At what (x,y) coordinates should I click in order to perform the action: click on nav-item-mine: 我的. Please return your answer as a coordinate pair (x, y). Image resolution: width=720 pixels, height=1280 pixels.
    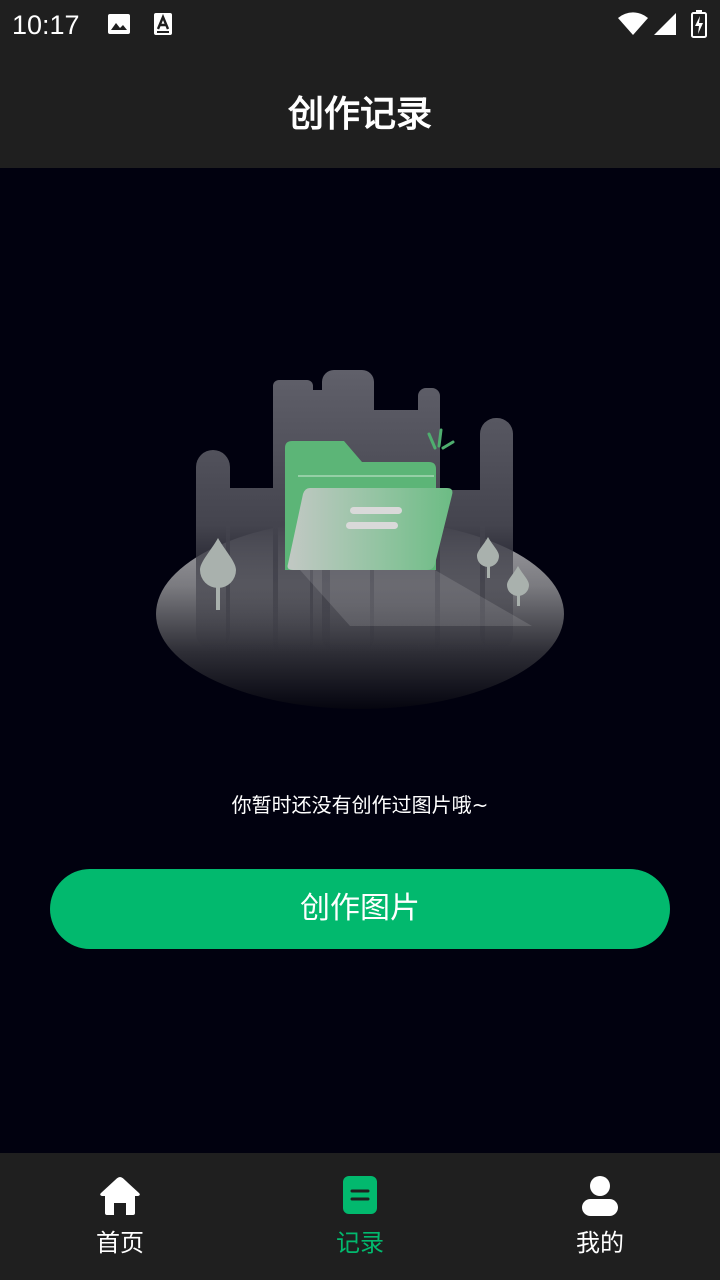
    Looking at the image, I should click on (600, 1216).